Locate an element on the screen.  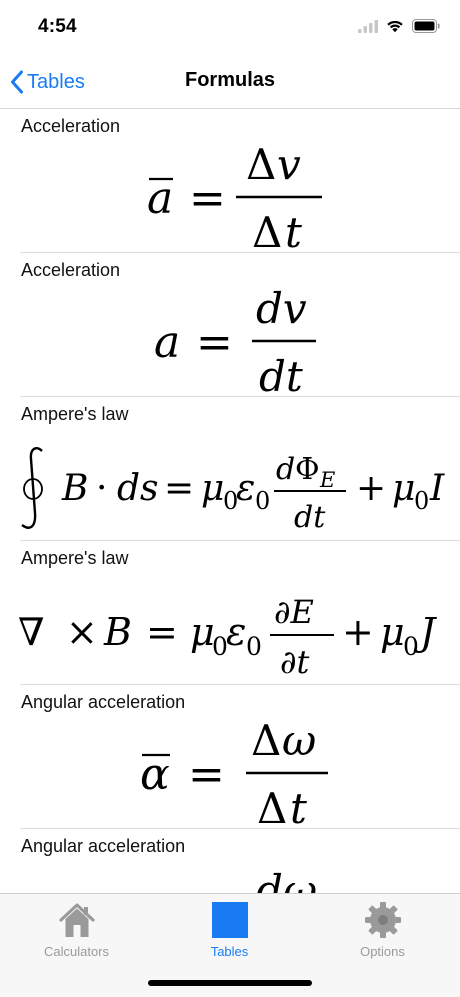
formula-equation: ∇ × B = μ 0 ε 0 ∂E ∂t + μ 0 J is located at coordinates (227, 637).